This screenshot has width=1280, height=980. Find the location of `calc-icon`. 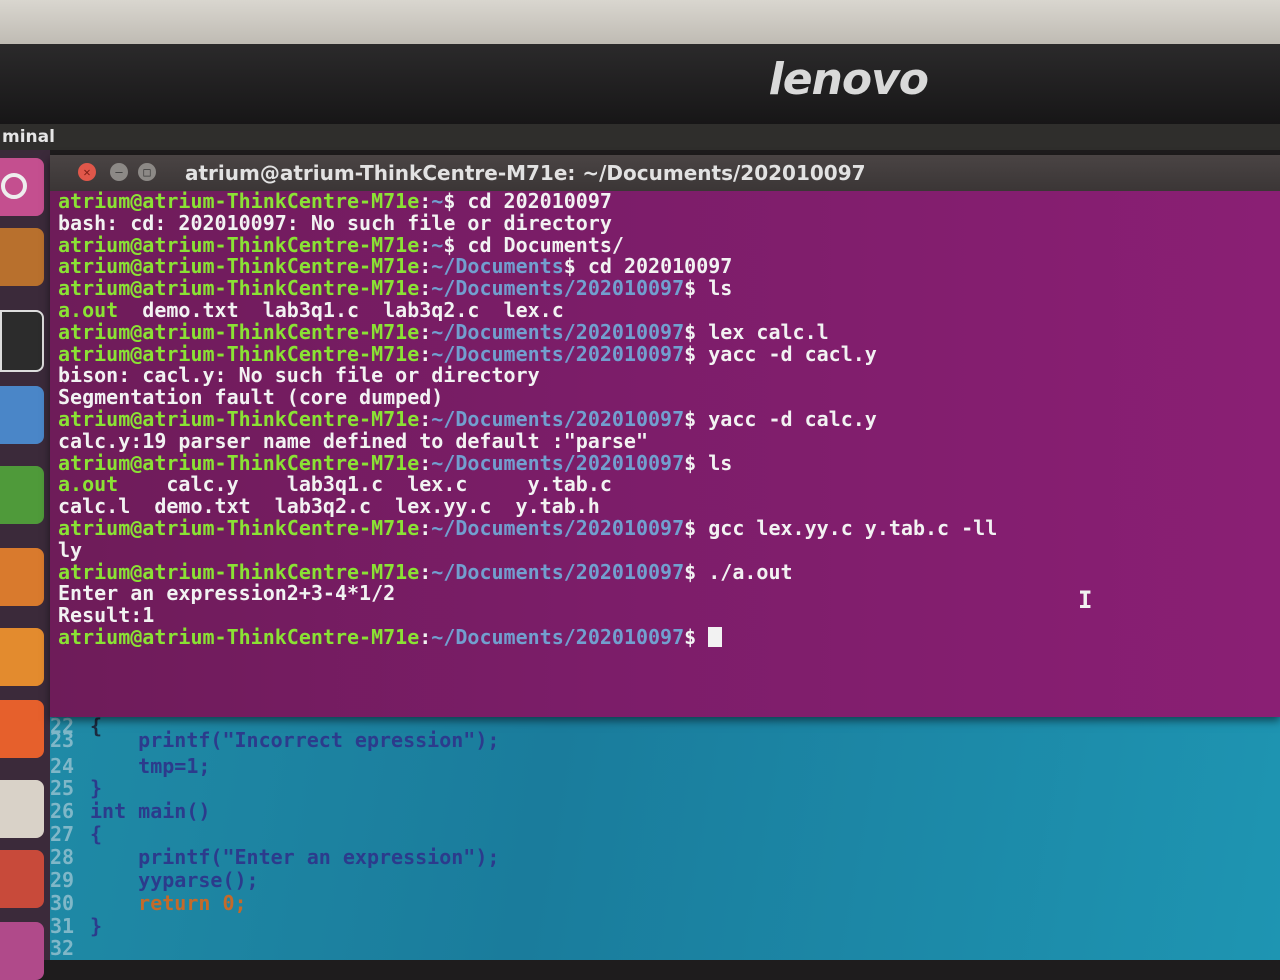

calc-icon is located at coordinates (22, 495).